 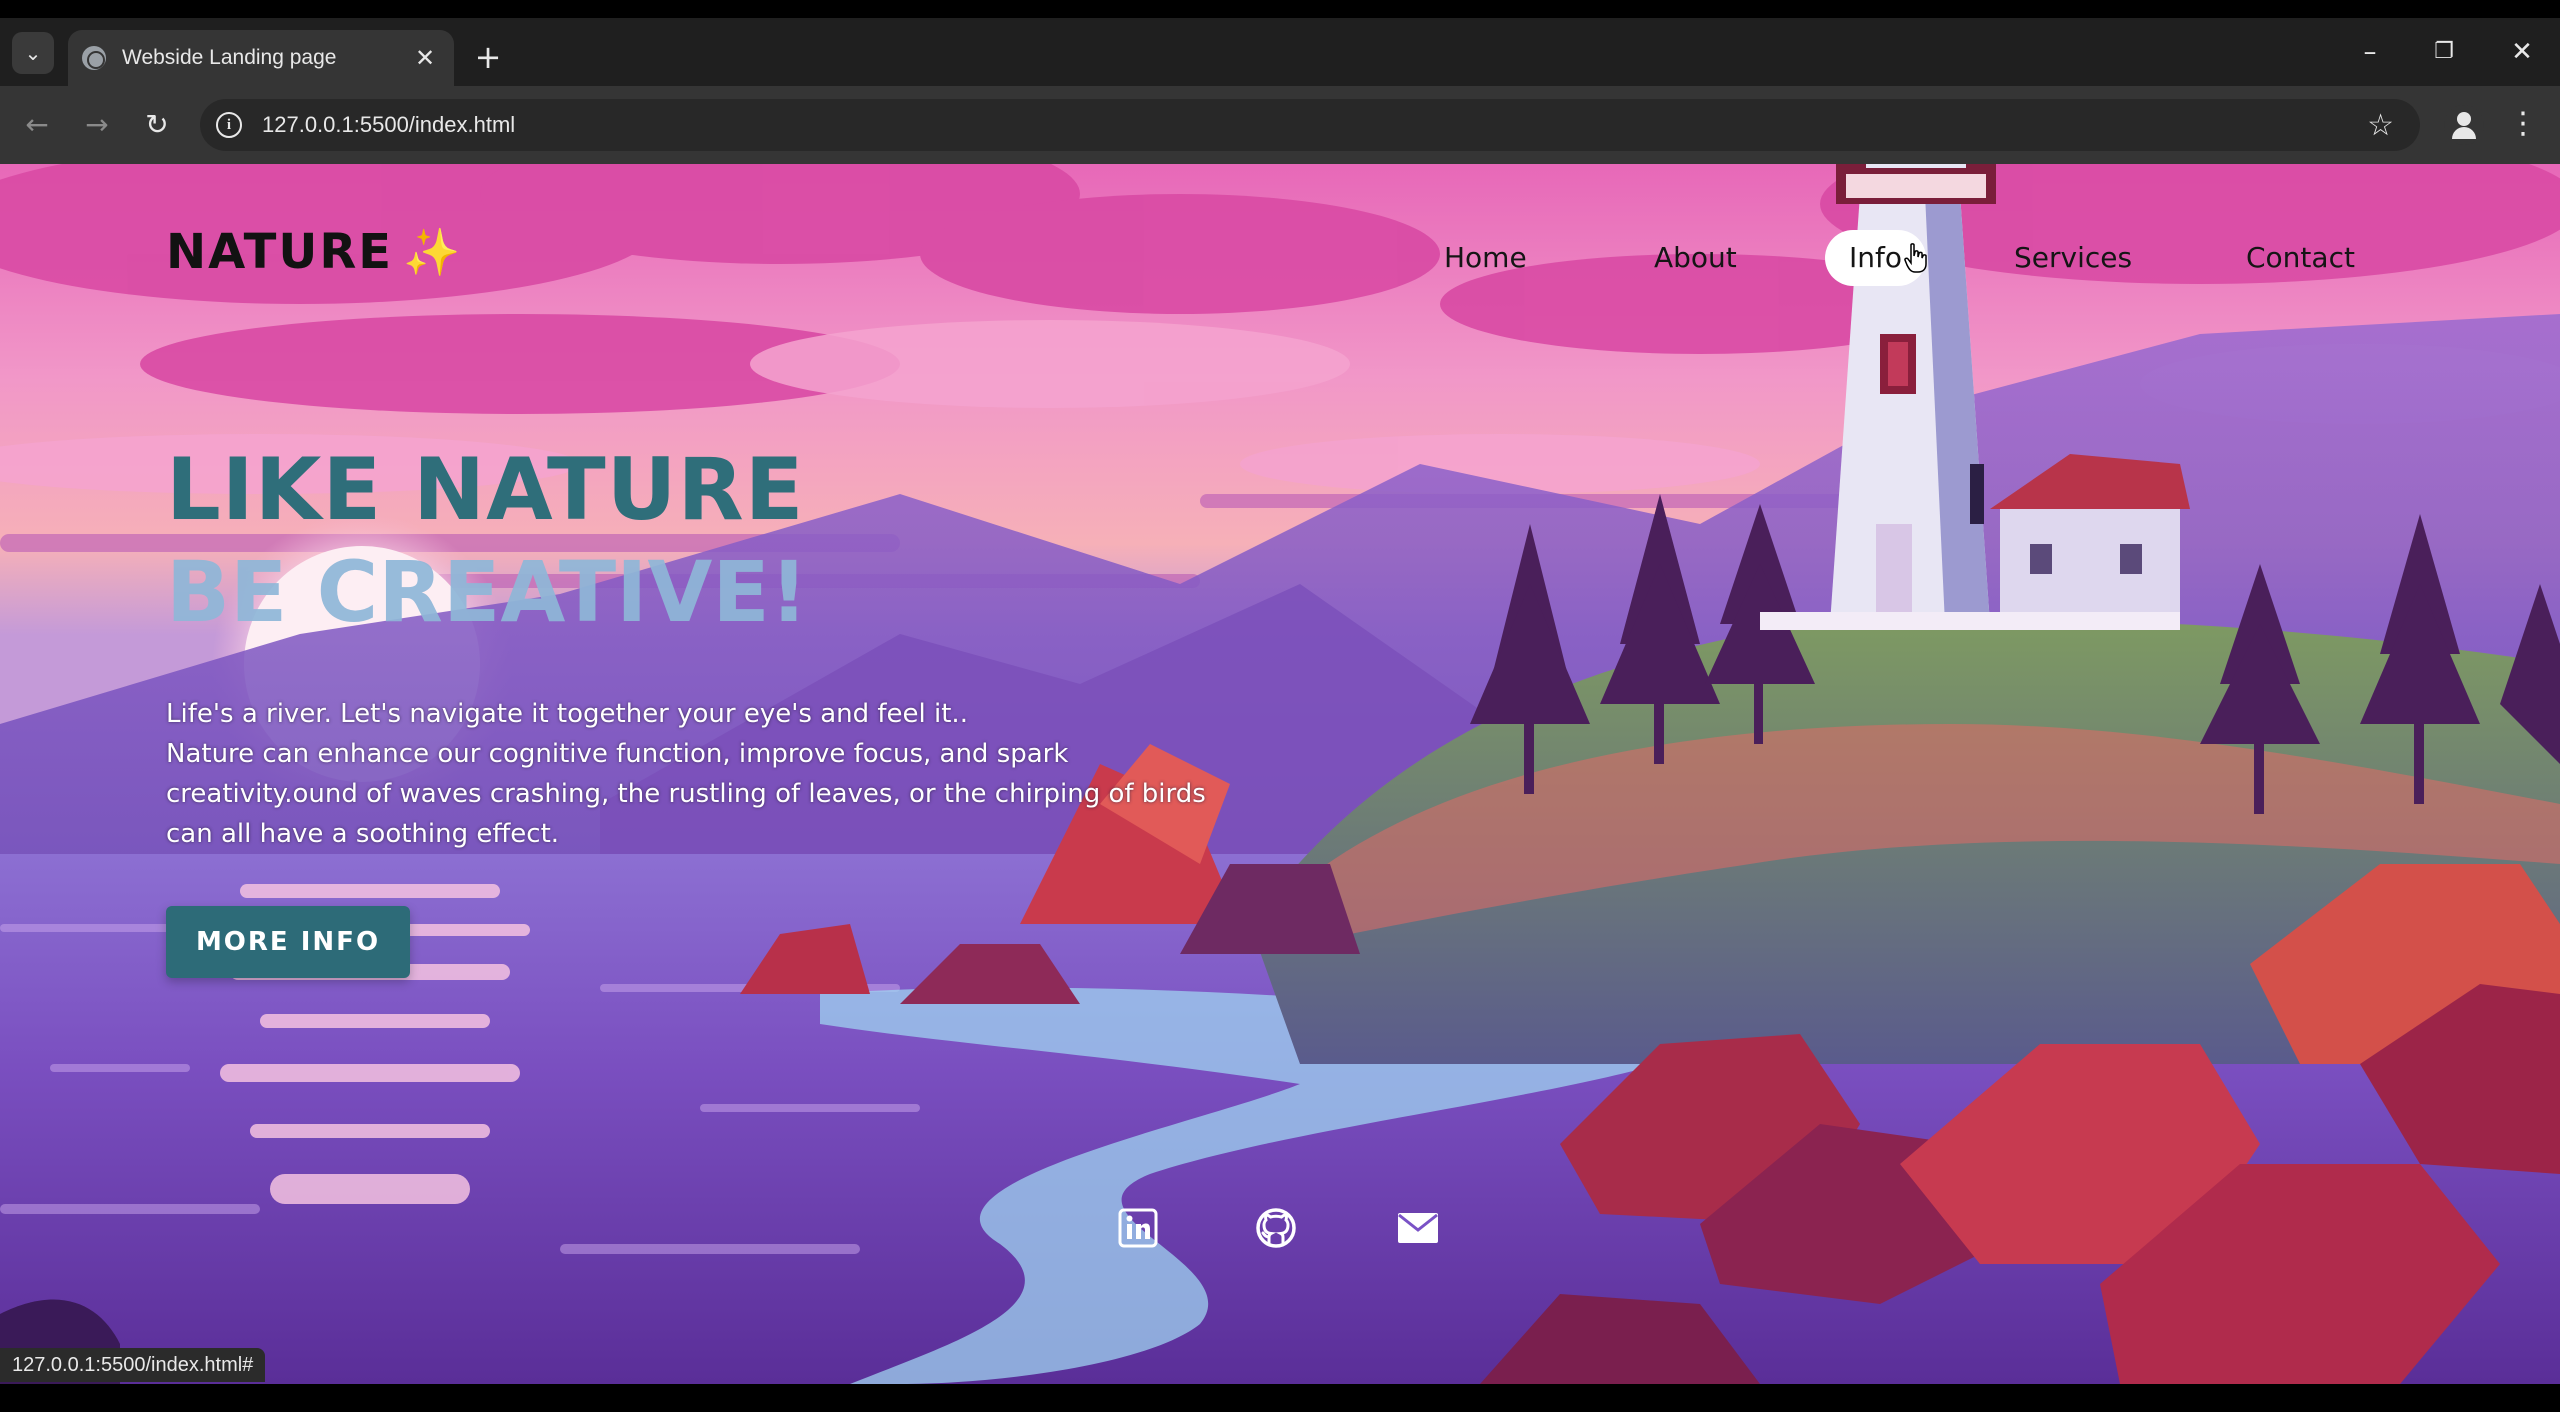 I want to click on mail-icon, so click(x=1418, y=1228).